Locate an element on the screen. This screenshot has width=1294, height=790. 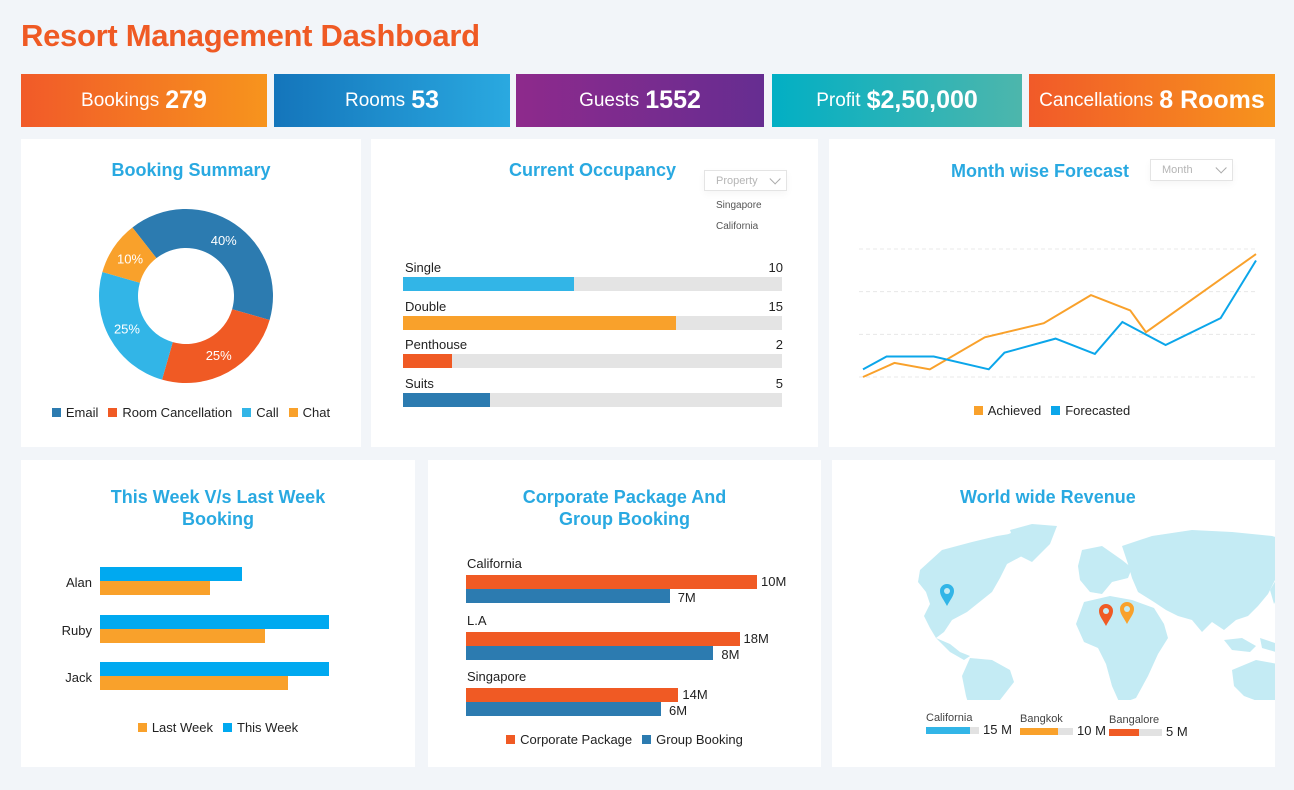
kpi-value: 8 Rooms is located at coordinates (1212, 100).